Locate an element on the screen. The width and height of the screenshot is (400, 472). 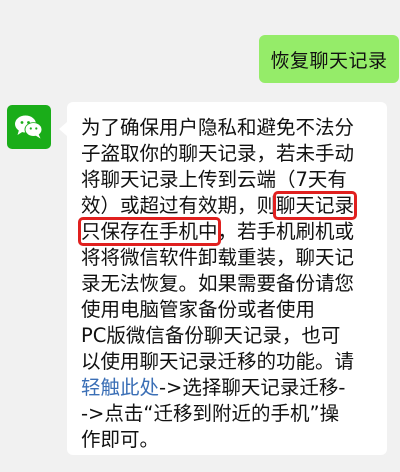
message-text: ，若手机刷机或 is located at coordinates (286, 231).